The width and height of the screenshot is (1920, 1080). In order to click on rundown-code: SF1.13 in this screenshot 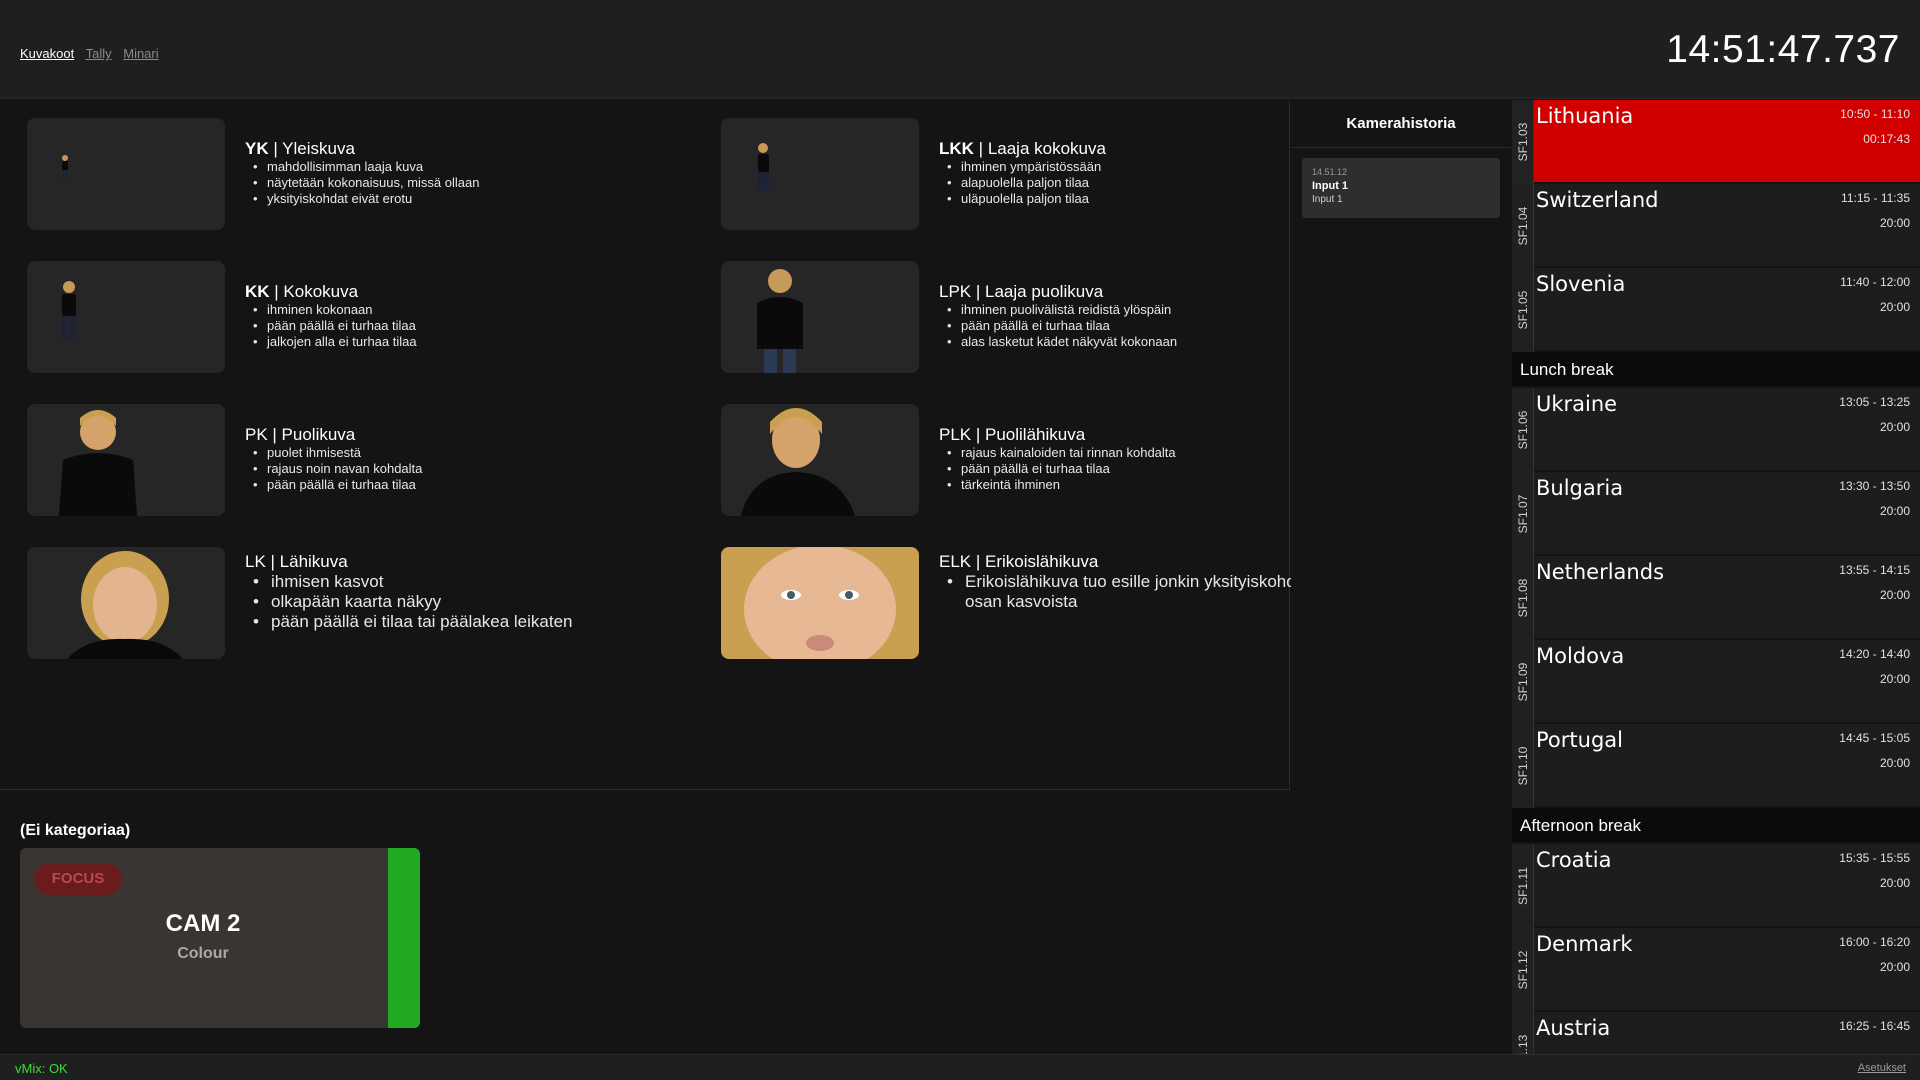, I will do `click(1523, 1033)`.